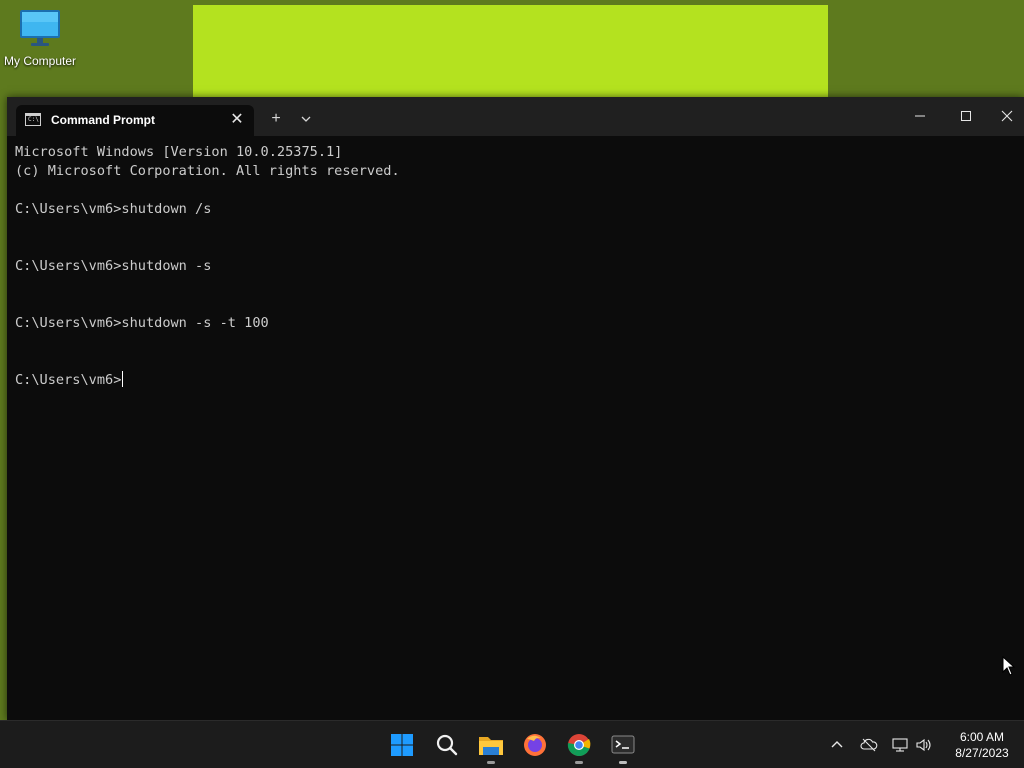  I want to click on firefox-icon, so click(535, 745).